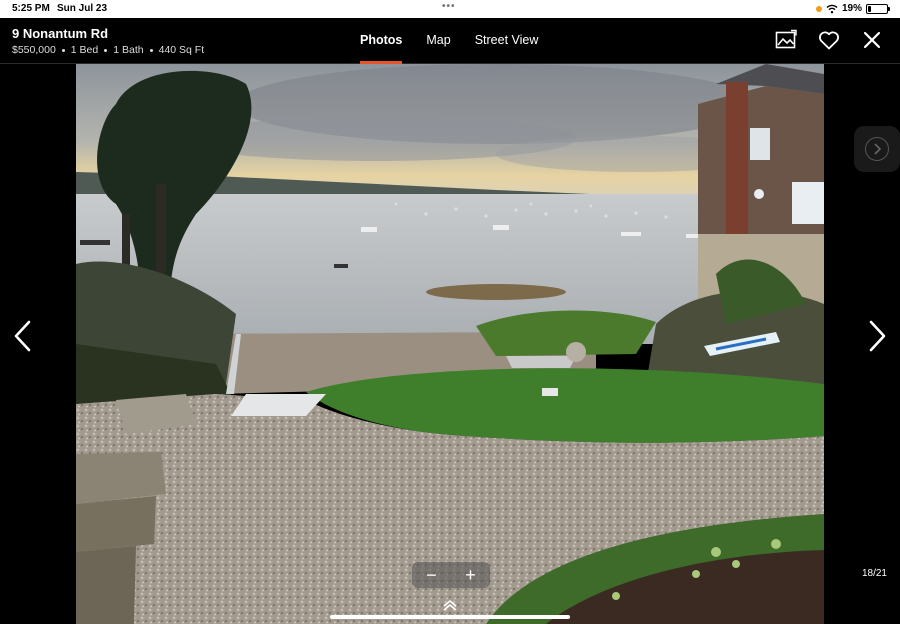 This screenshot has height=624, width=900. Describe the element at coordinates (832, 8) in the screenshot. I see `wifi-icon` at that location.